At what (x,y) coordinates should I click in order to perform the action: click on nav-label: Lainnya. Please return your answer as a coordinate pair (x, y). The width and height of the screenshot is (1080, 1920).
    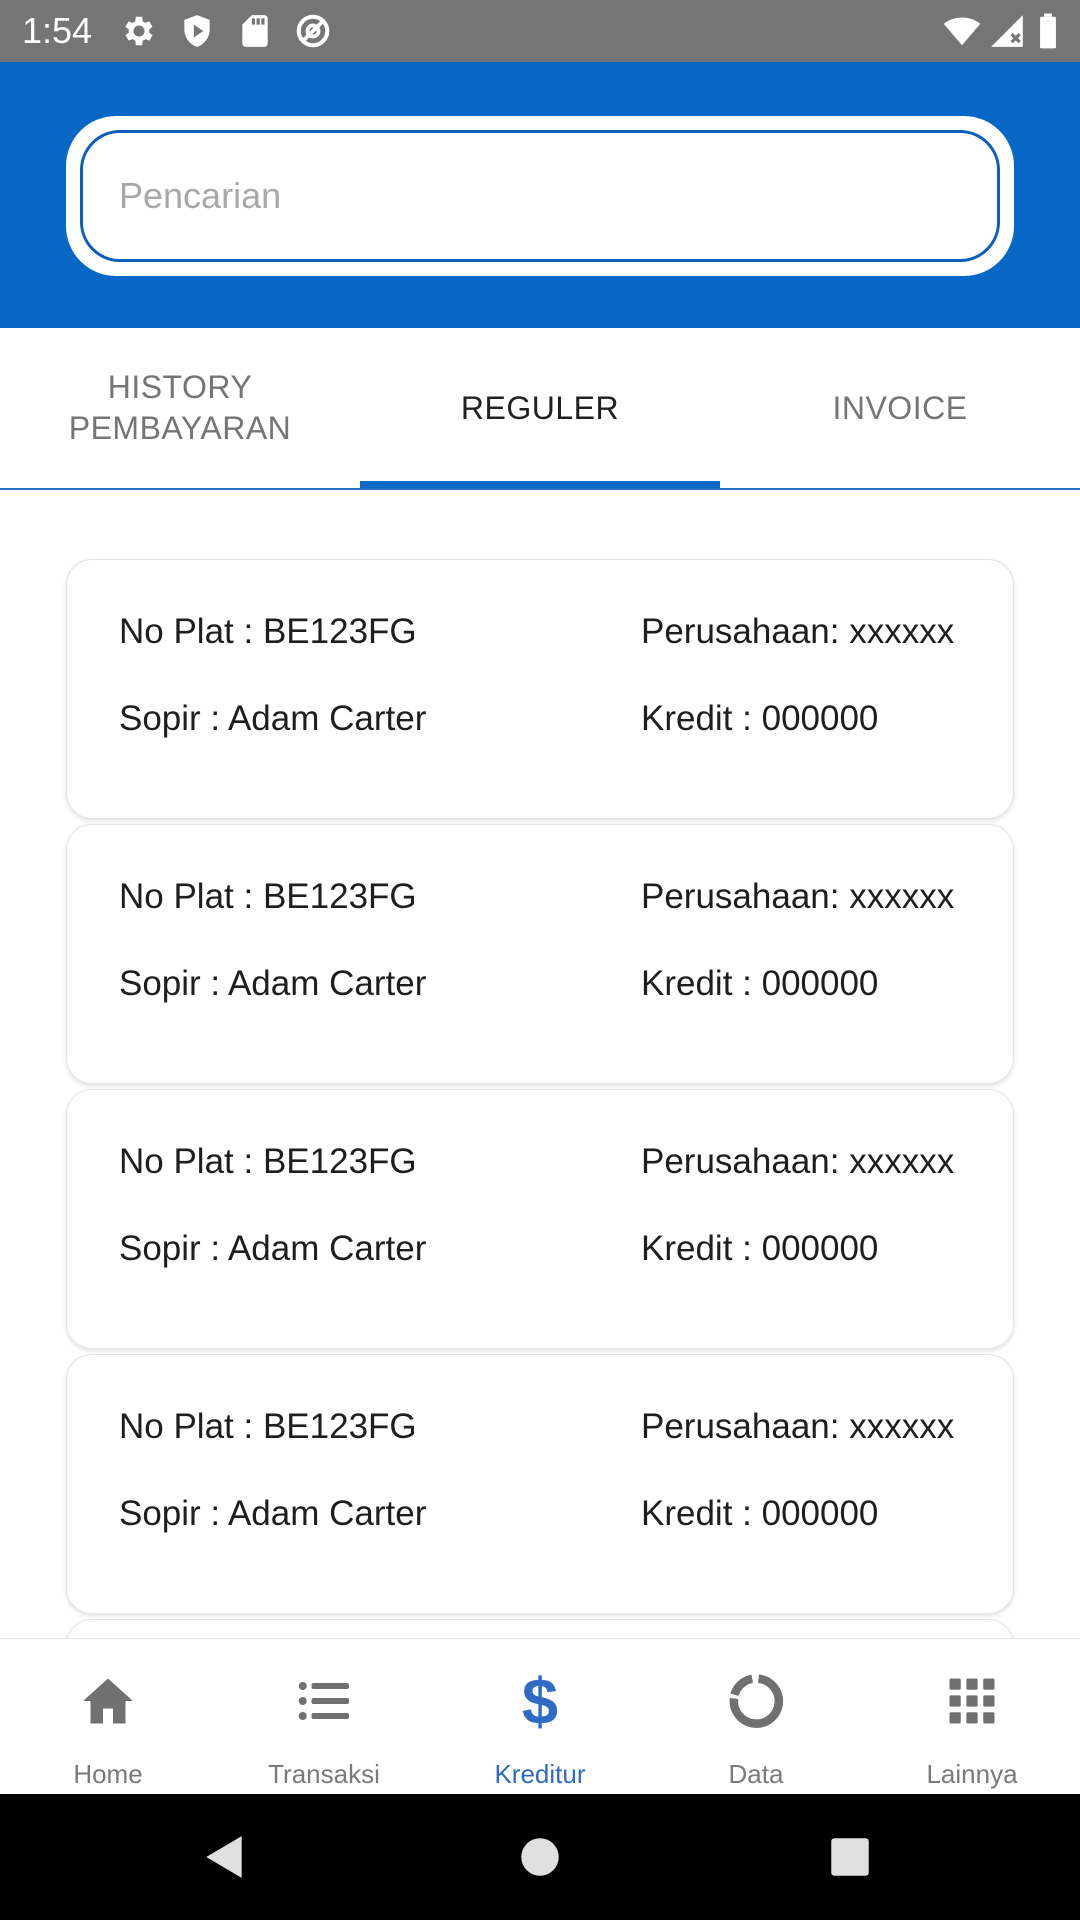
    Looking at the image, I should click on (972, 1774).